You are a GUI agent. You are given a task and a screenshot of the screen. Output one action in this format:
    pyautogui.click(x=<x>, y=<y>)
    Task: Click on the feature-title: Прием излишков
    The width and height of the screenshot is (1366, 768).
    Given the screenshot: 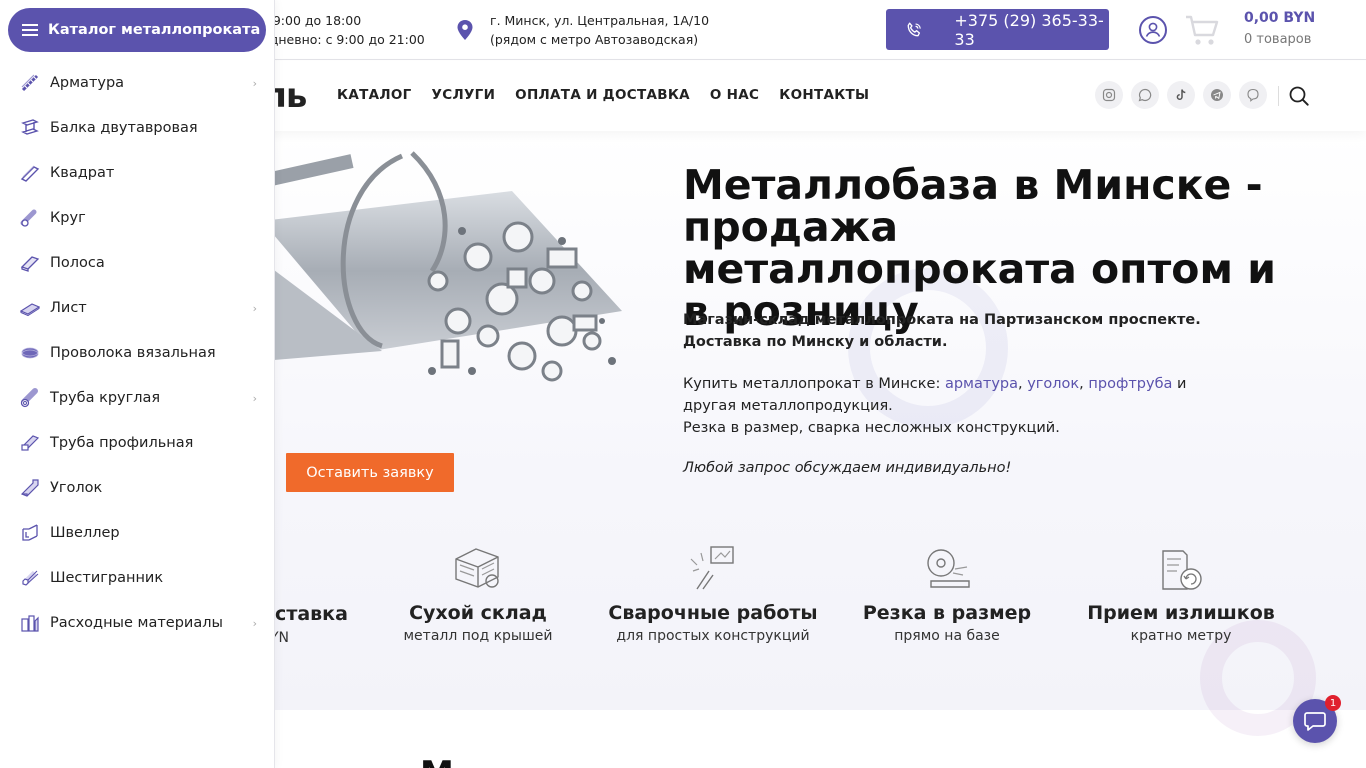 What is the action you would take?
    pyautogui.click(x=1181, y=613)
    